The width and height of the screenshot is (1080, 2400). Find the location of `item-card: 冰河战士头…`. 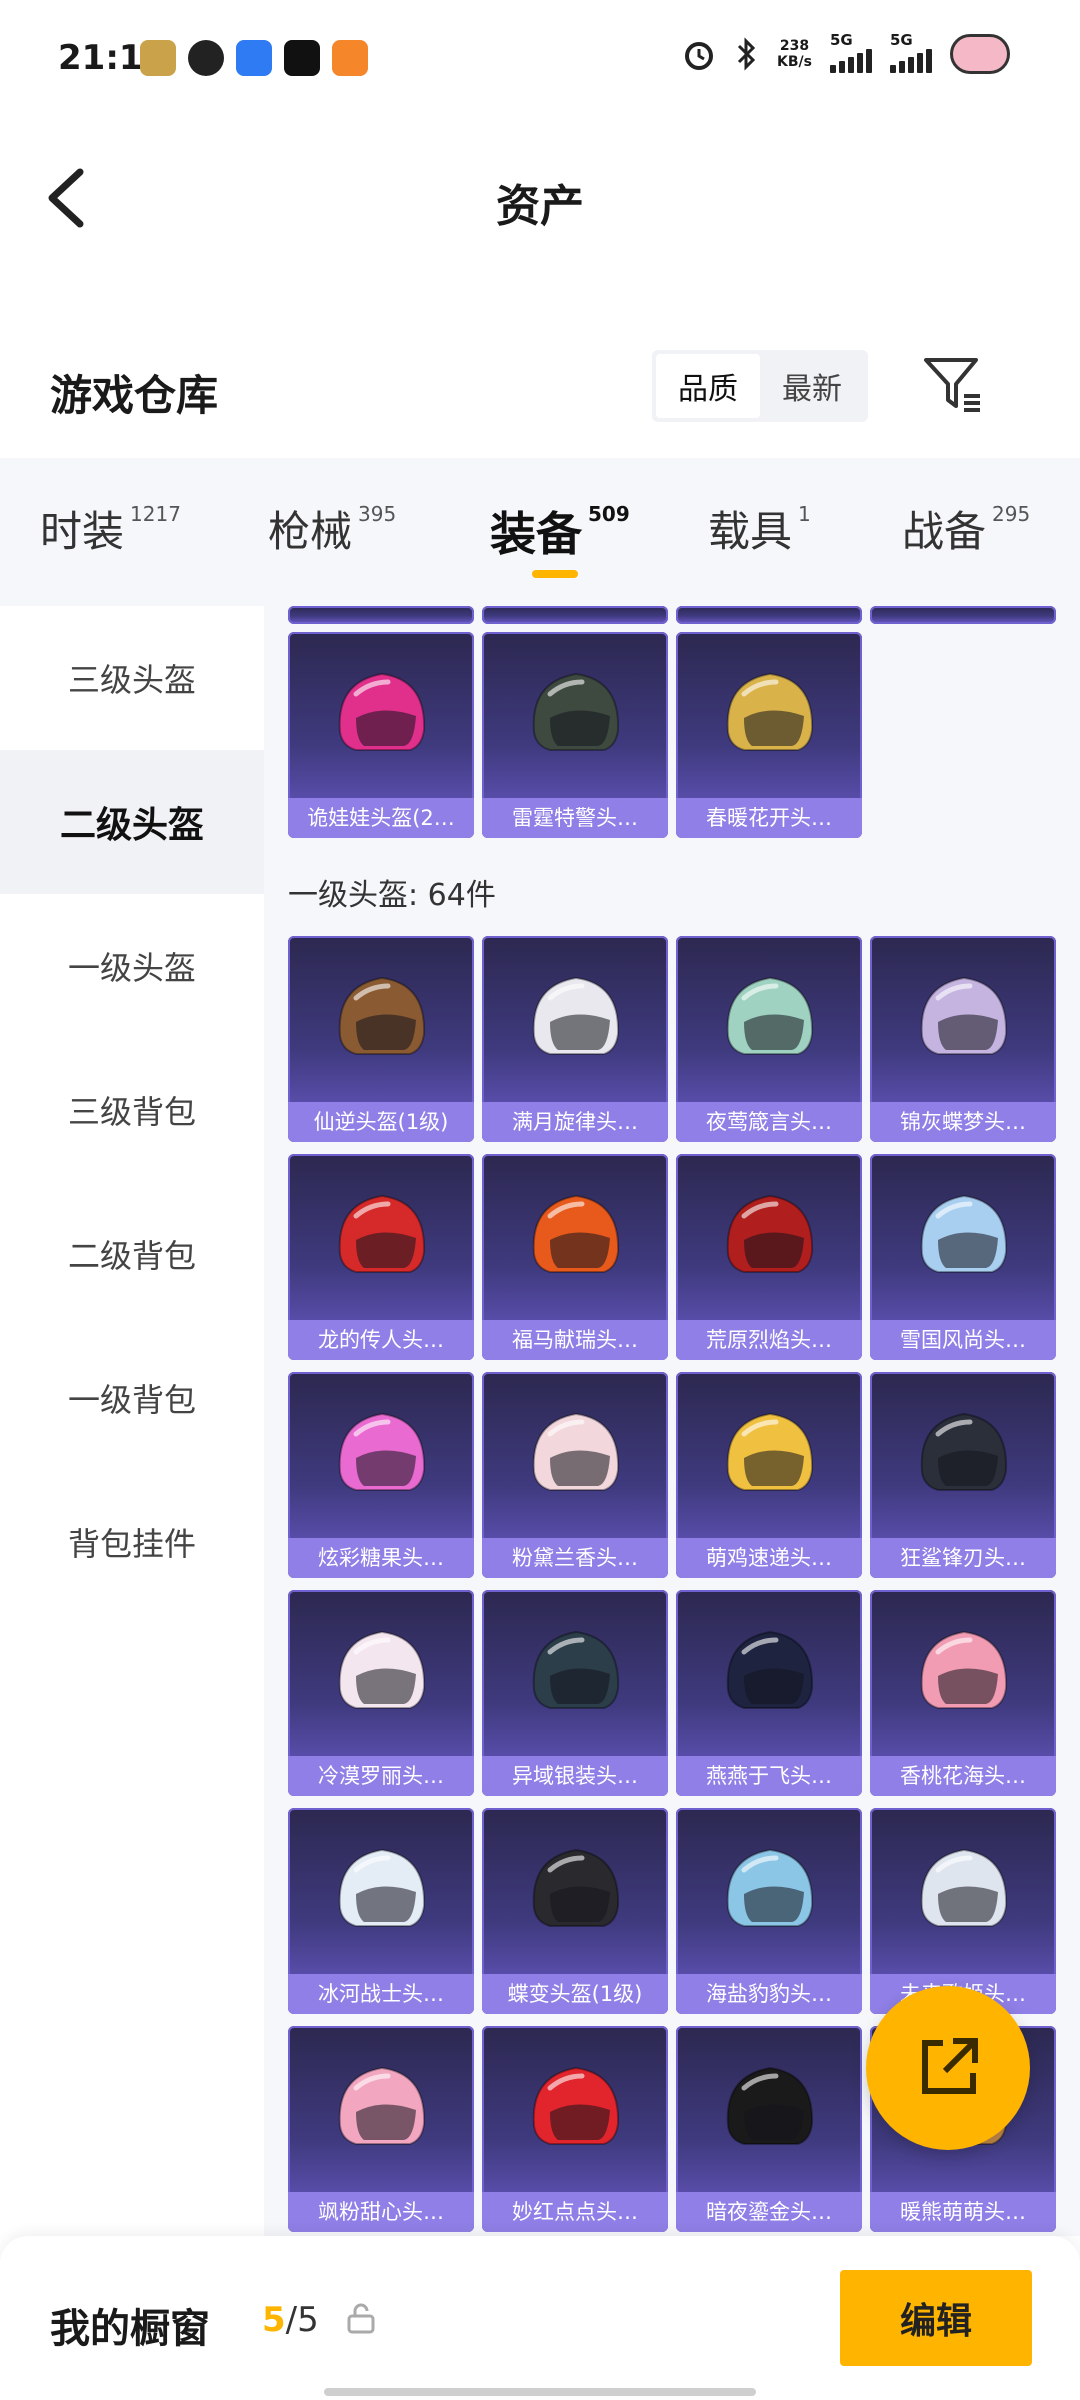

item-card: 冰河战士头… is located at coordinates (381, 1911).